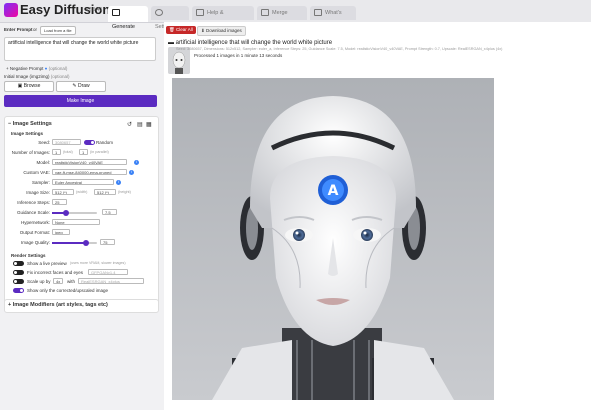  I want to click on app-version: v2.5.41, so click(94, 10).